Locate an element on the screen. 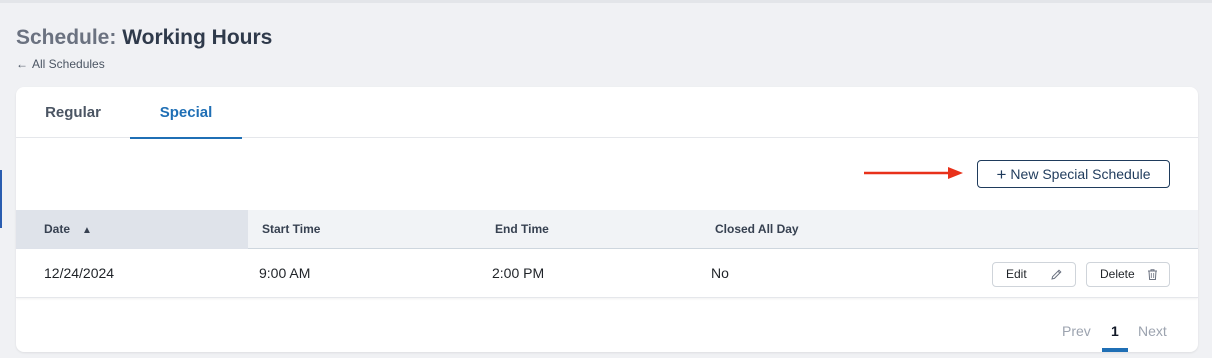 This screenshot has height=358, width=1212. pagination-active-indicator is located at coordinates (1115, 350).